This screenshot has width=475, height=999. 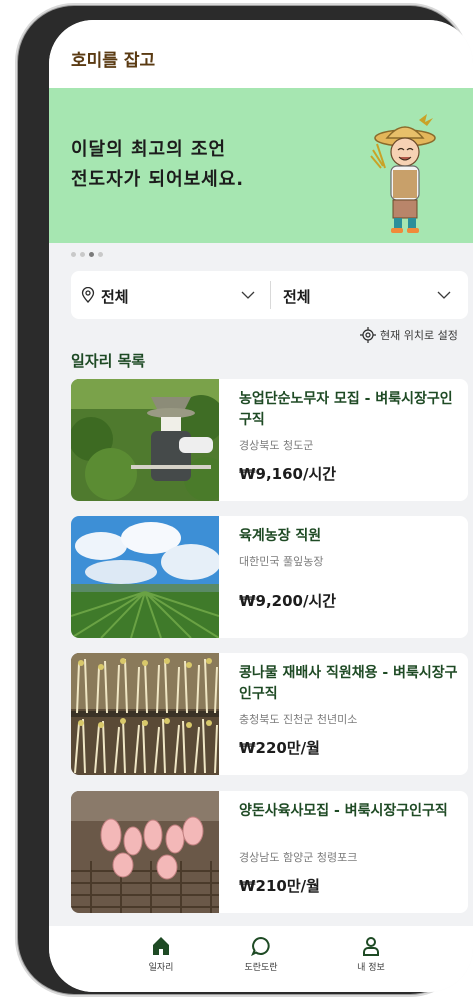 What do you see at coordinates (288, 474) in the screenshot?
I see `job-pay: ₩9,160/시간` at bounding box center [288, 474].